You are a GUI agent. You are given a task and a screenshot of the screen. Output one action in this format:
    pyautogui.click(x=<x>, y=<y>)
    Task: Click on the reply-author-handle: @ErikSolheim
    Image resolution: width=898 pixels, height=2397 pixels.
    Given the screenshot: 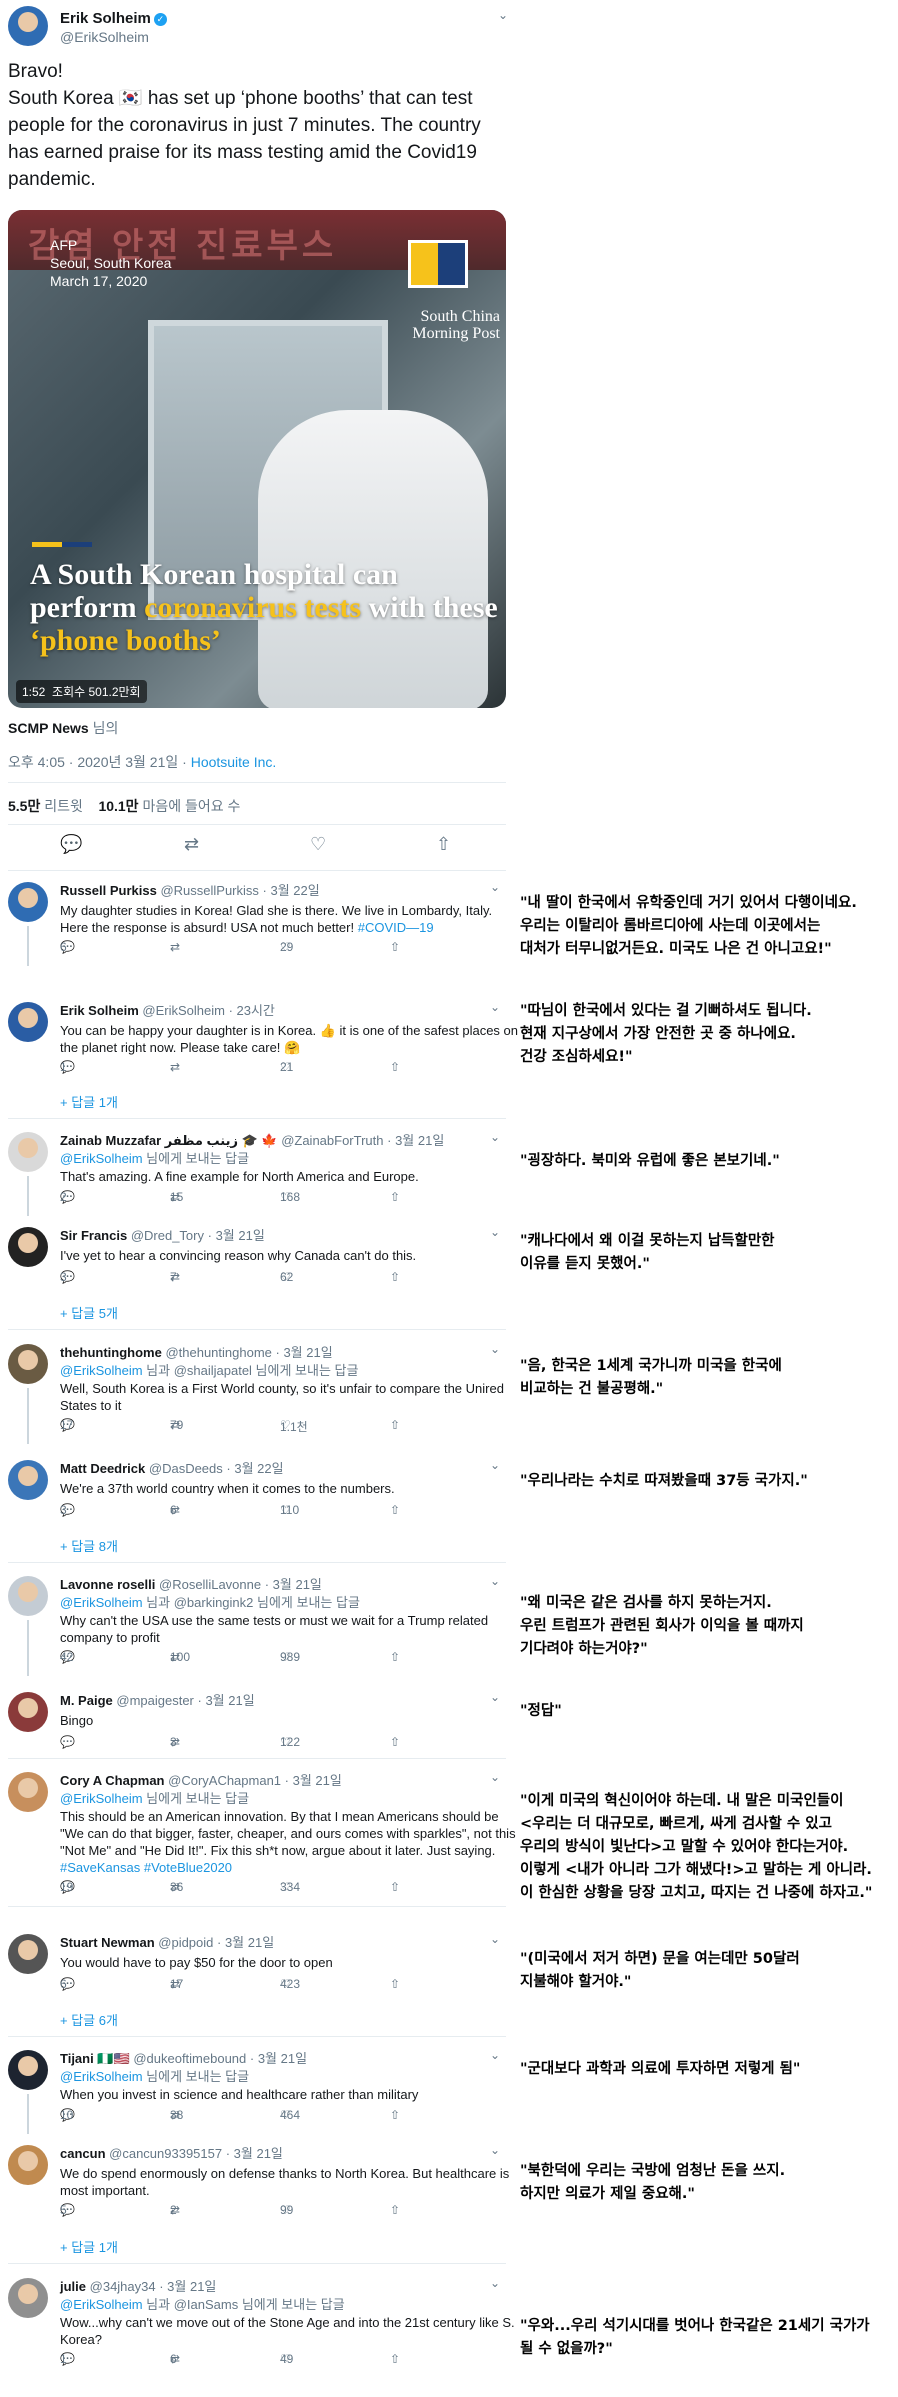 What is the action you would take?
    pyautogui.click(x=183, y=1010)
    